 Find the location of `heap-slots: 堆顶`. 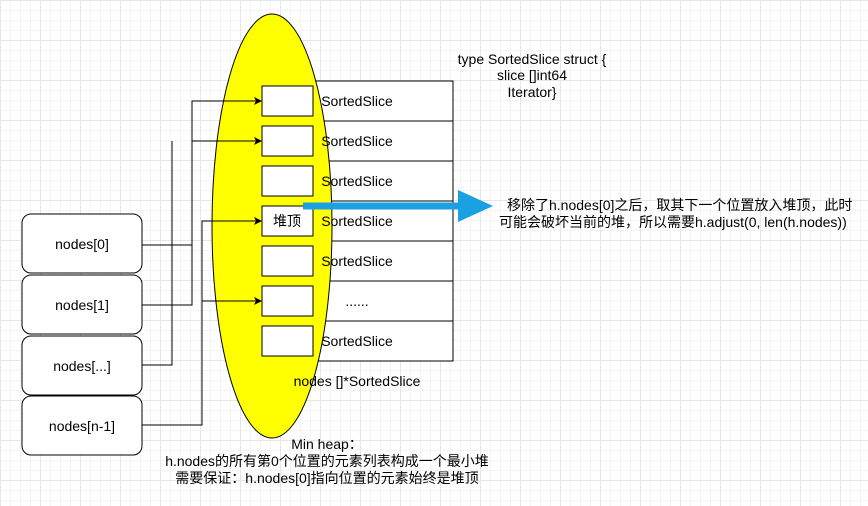

heap-slots: 堆顶 is located at coordinates (287, 221).